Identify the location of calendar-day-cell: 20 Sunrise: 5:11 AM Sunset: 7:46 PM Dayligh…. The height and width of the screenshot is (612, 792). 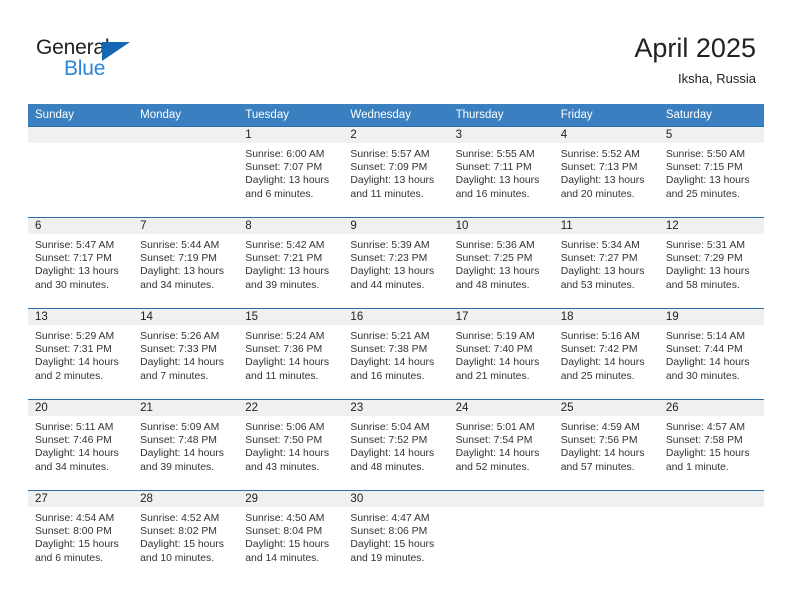
(81, 445).